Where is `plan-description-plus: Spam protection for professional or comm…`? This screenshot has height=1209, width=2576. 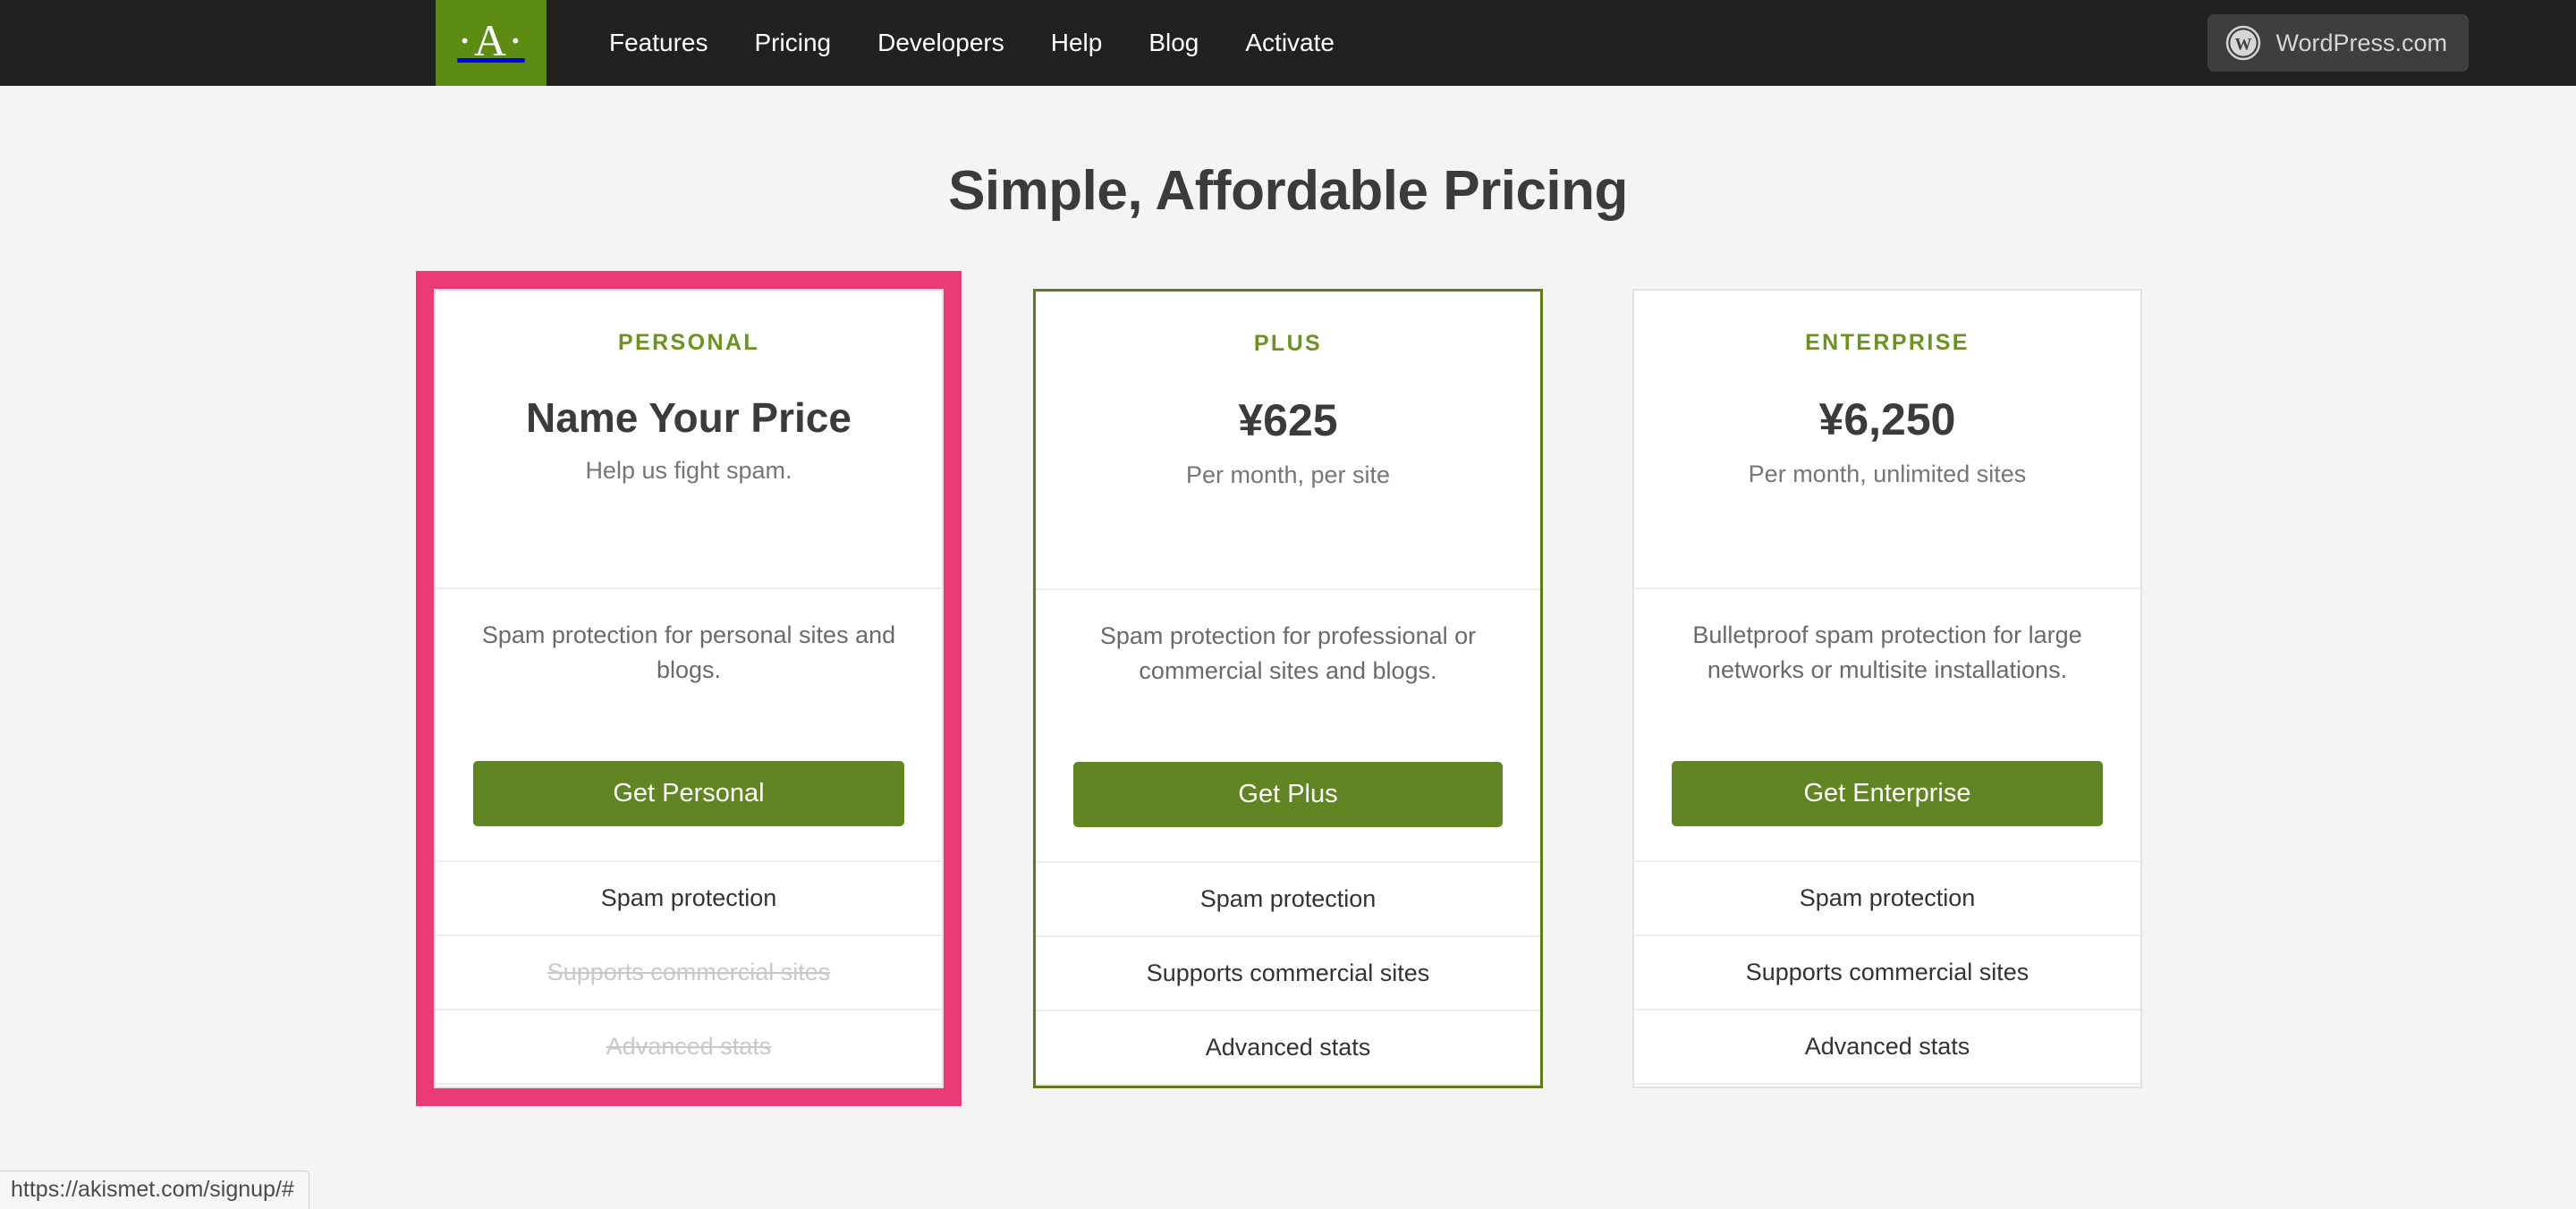 plan-description-plus: Spam protection for professional or comm… is located at coordinates (1288, 653).